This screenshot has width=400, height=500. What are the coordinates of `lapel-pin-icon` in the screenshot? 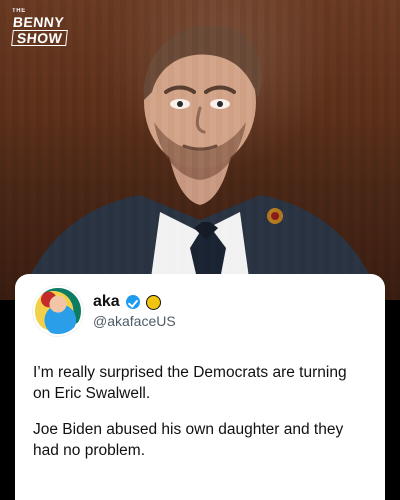 It's located at (275, 216).